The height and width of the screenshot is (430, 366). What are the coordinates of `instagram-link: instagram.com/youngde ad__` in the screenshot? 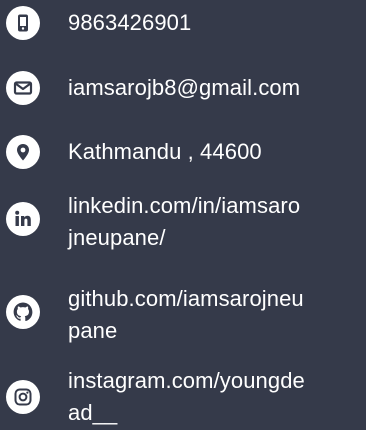 It's located at (217, 397).